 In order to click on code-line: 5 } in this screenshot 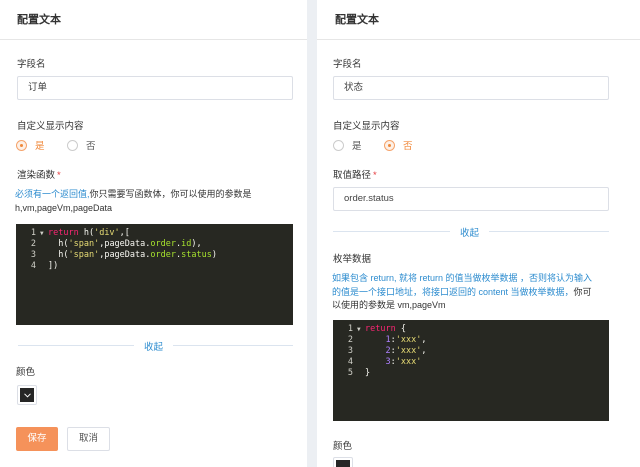, I will do `click(471, 373)`.